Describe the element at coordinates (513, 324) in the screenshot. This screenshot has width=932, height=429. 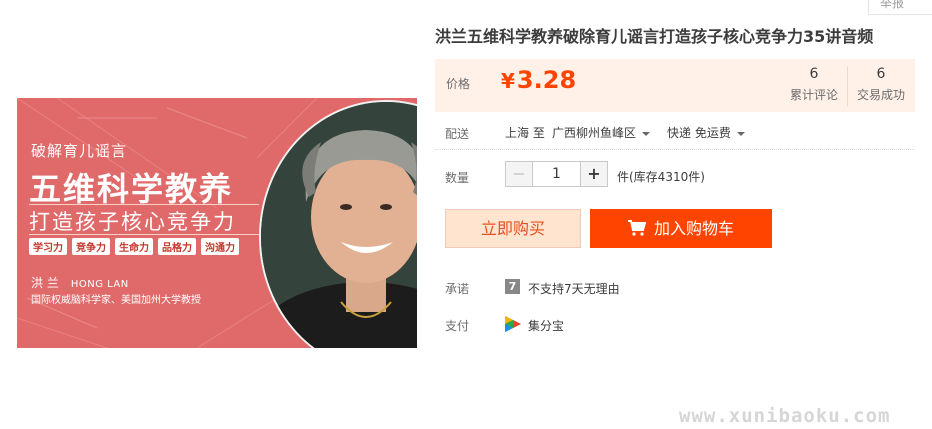
I see `jifenbao-icon` at that location.